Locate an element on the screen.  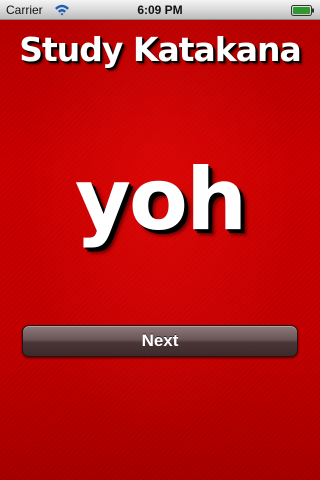
battery-icon is located at coordinates (302, 10).